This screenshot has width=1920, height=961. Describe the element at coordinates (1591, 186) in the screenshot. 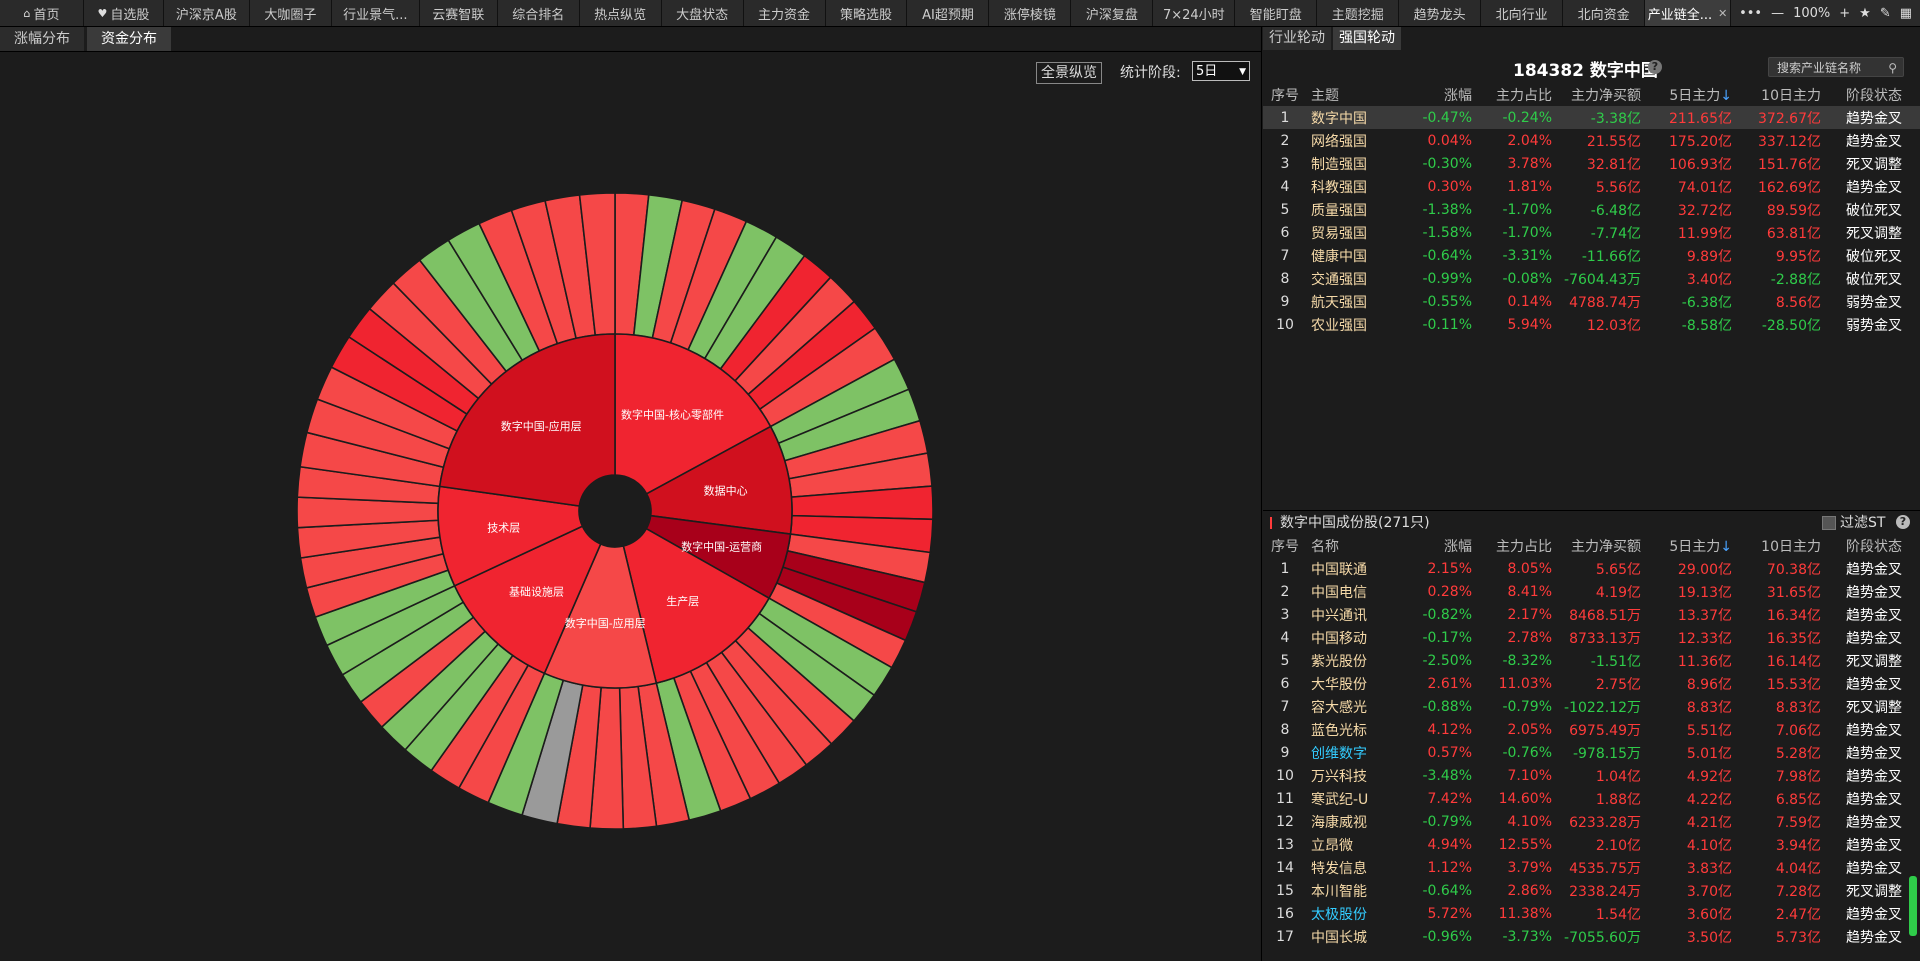

I see `table-row: 4 科教强国 0.30% 1.81% 5.56亿 74.01亿 162.69亿 趋势金叉` at that location.